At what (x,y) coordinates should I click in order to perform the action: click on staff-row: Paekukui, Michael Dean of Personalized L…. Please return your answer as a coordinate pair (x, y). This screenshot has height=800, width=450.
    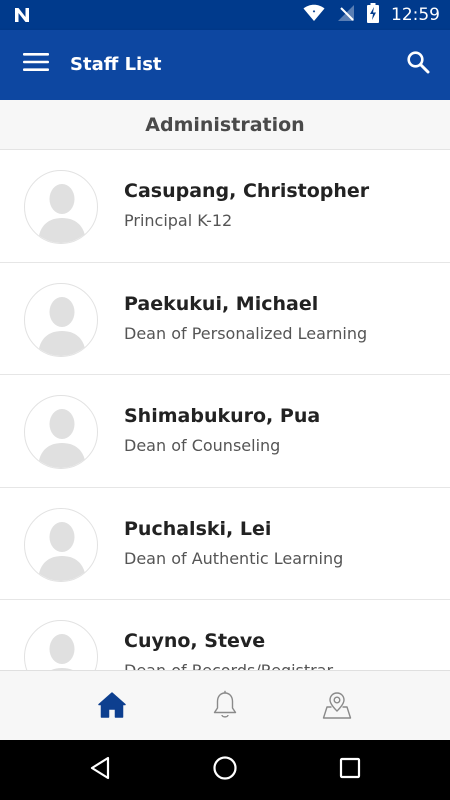
    Looking at the image, I should click on (225, 319).